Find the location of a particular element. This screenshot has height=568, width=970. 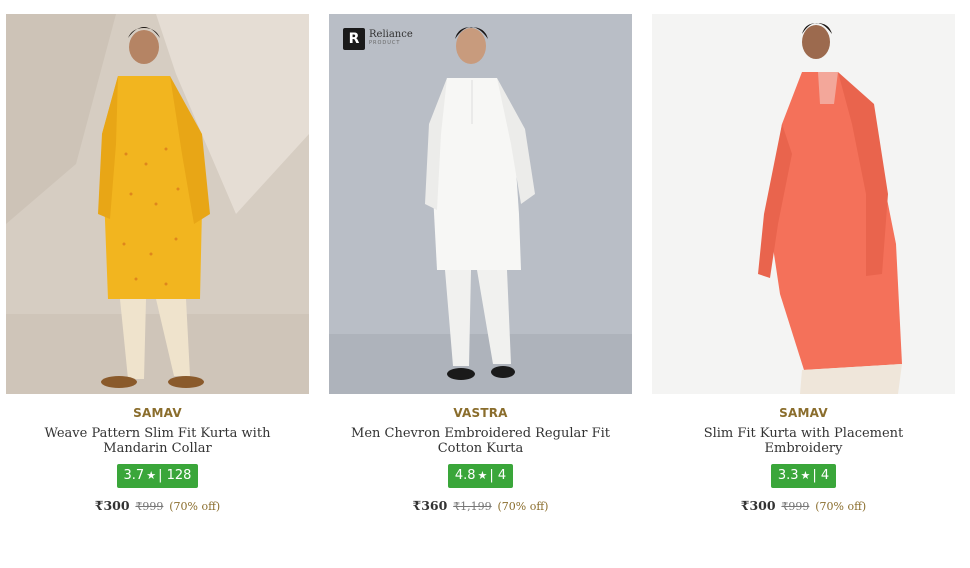

rating-badge: 3.3 ★ | 4 is located at coordinates (803, 476).